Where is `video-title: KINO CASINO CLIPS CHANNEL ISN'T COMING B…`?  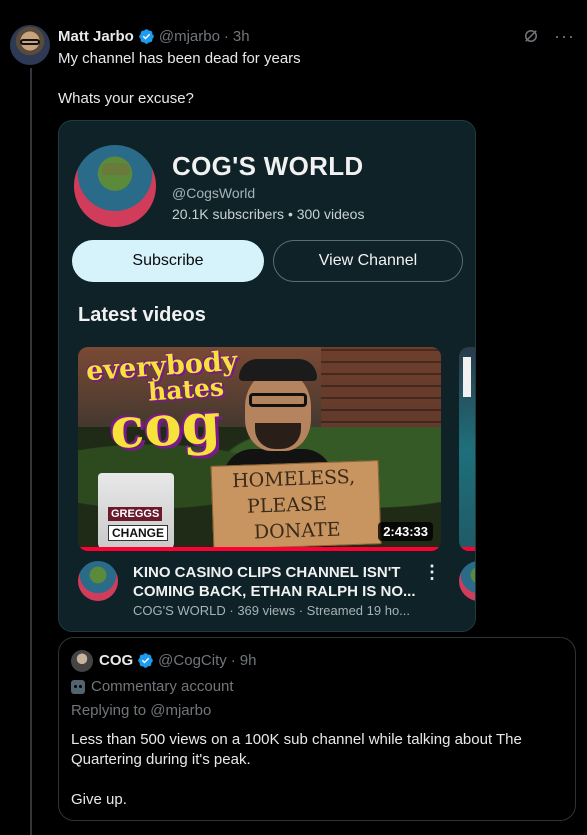 video-title: KINO CASINO CLIPS CHANNEL ISN'T COMING B… is located at coordinates (278, 582).